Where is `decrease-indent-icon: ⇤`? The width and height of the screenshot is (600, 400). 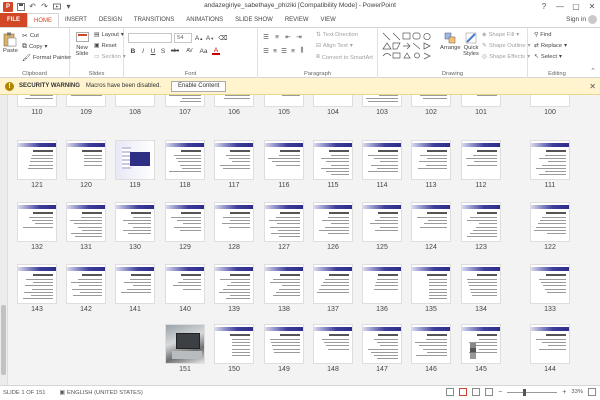
decrease-indent-icon: ⇤ is located at coordinates (288, 37).